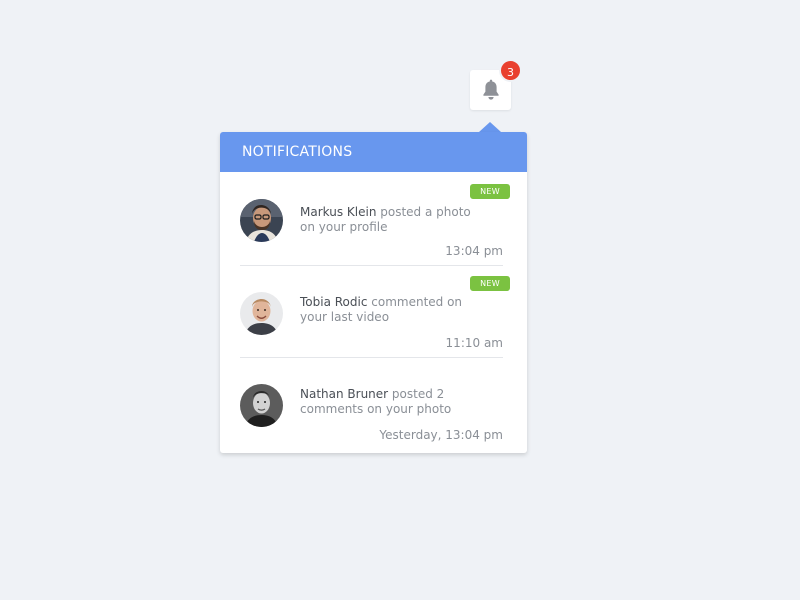 The image size is (800, 600). I want to click on notification-author: Markus Klein, so click(338, 212).